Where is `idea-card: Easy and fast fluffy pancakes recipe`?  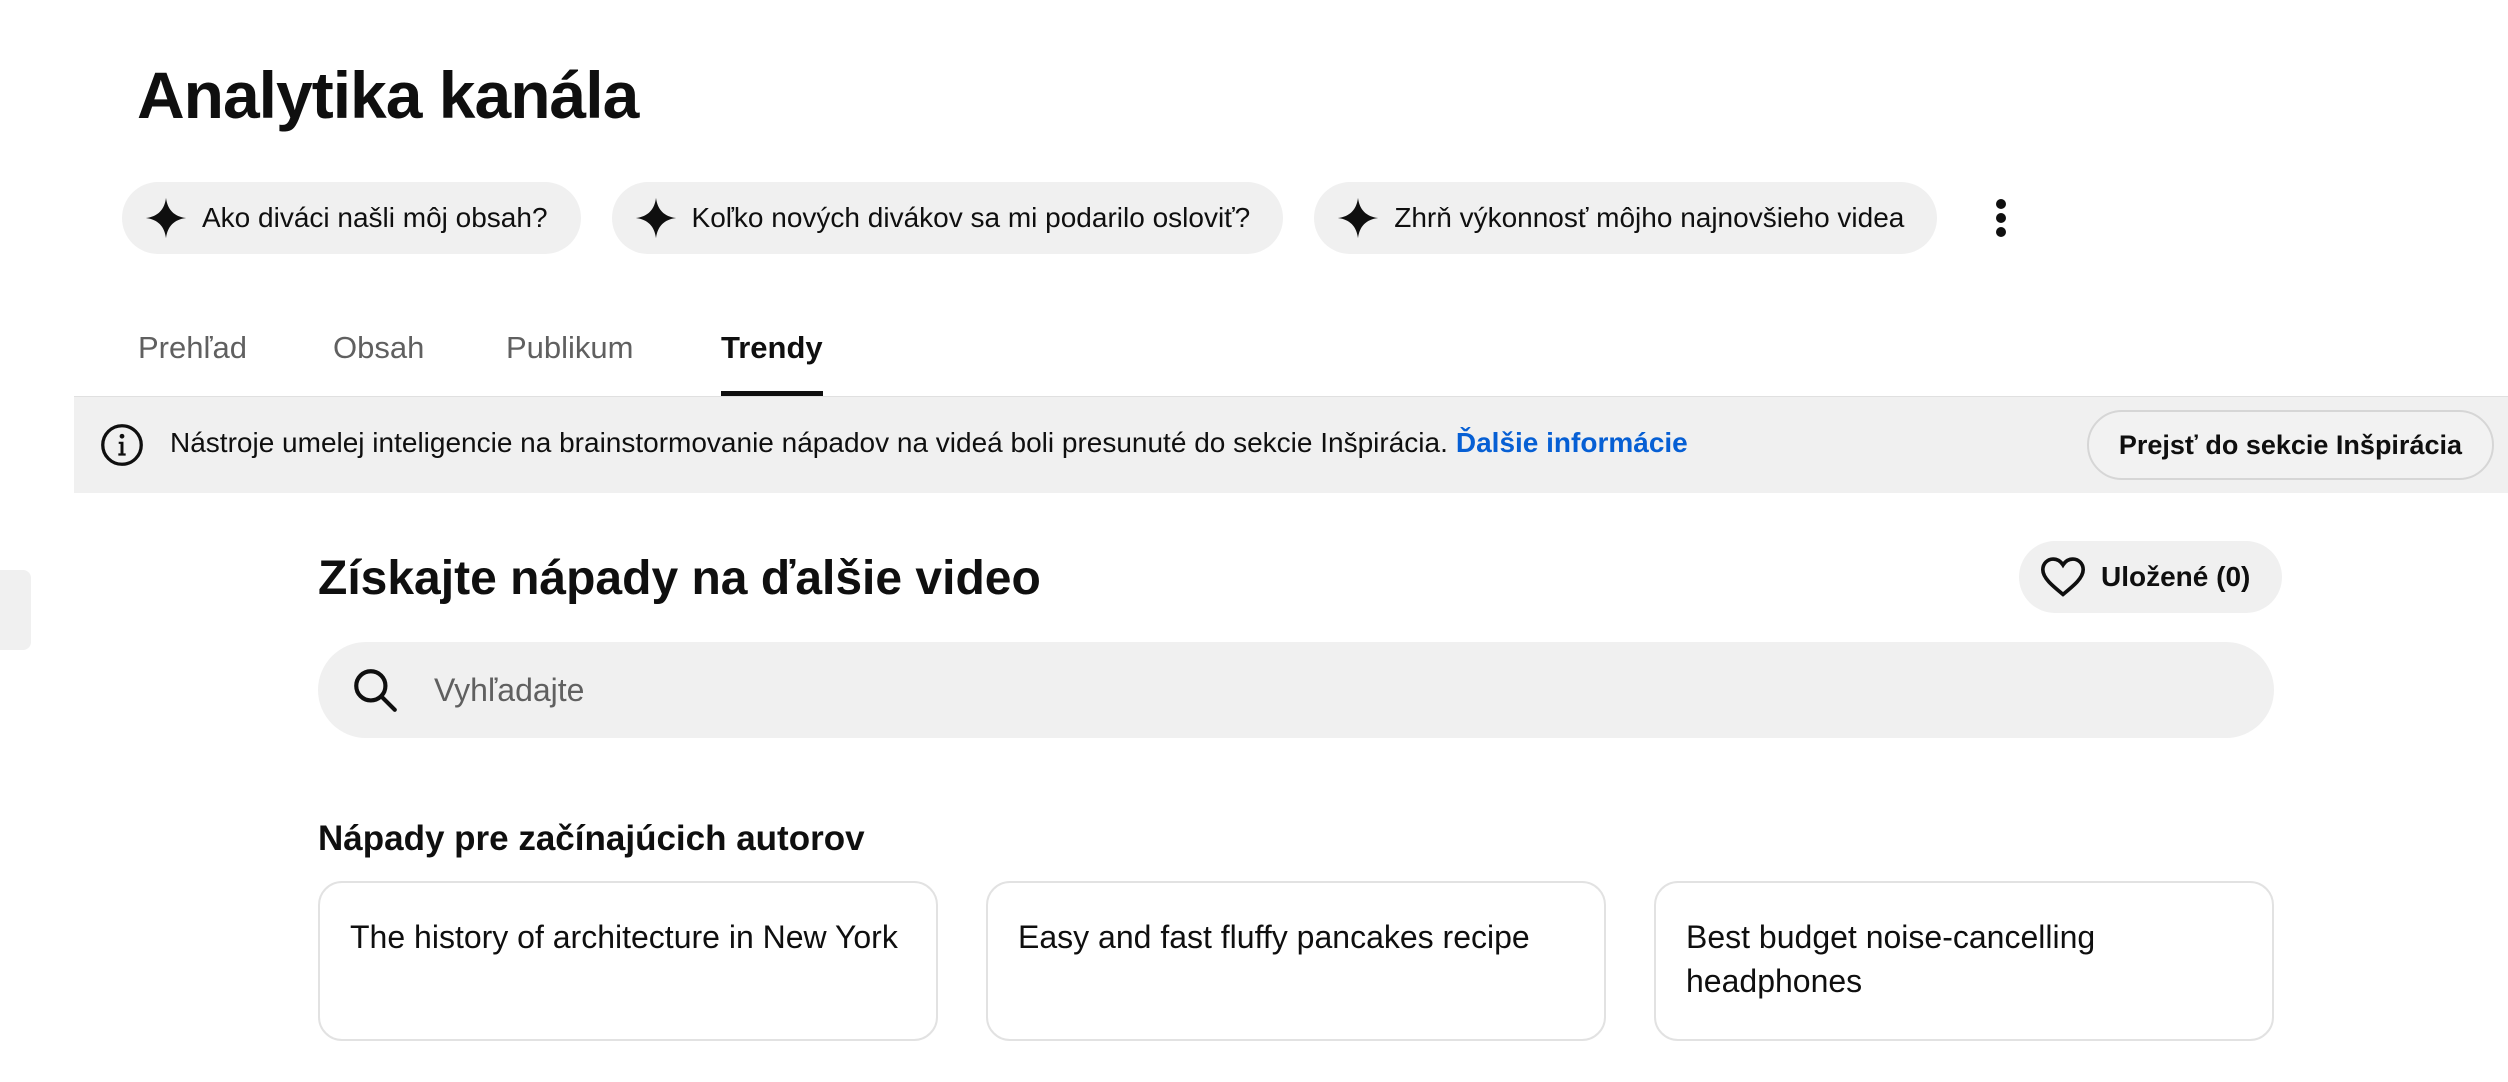 idea-card: Easy and fast fluffy pancakes recipe is located at coordinates (1296, 961).